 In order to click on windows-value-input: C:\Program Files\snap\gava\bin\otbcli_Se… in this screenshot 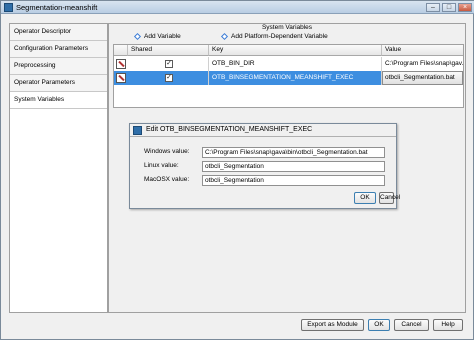, I will do `click(293, 152)`.